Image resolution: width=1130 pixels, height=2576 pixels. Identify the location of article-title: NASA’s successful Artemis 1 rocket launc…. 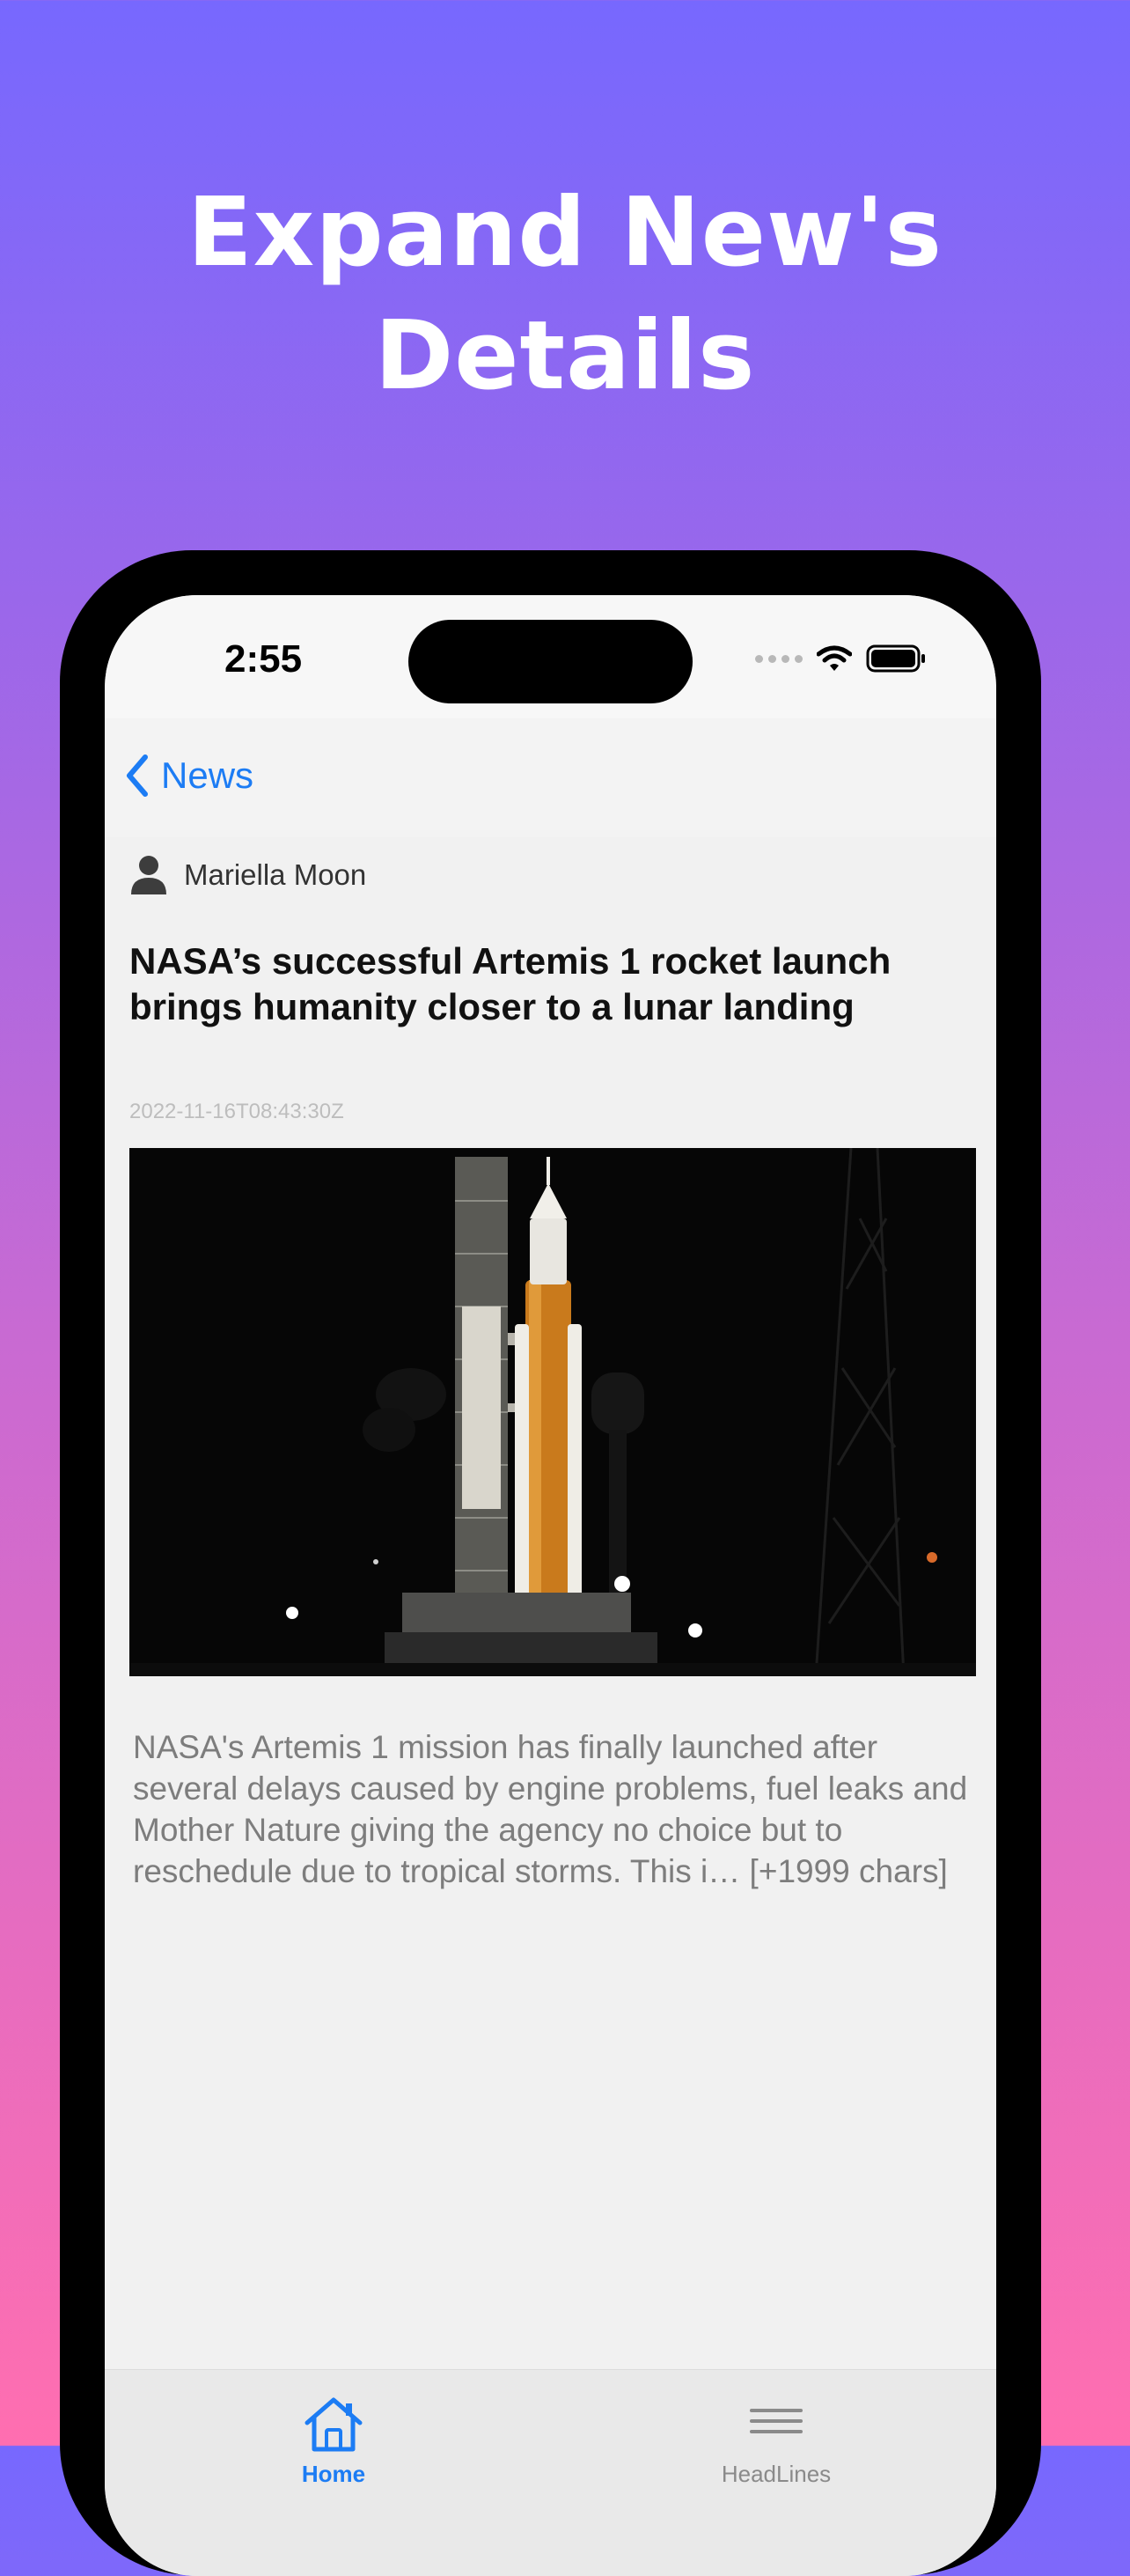
(510, 984).